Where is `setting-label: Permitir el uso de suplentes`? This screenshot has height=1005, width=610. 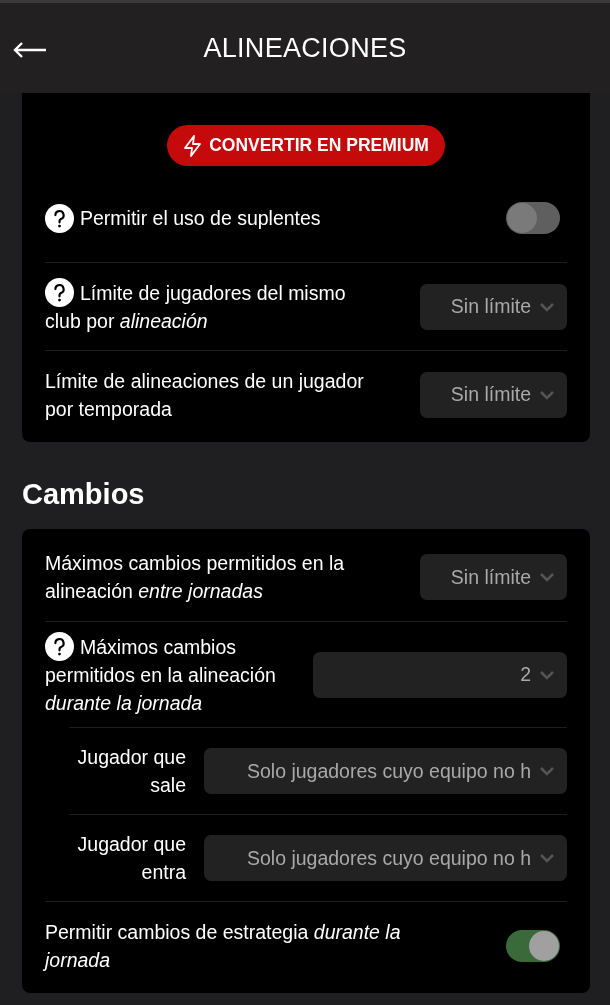
setting-label: Permitir el uso de suplentes is located at coordinates (200, 218).